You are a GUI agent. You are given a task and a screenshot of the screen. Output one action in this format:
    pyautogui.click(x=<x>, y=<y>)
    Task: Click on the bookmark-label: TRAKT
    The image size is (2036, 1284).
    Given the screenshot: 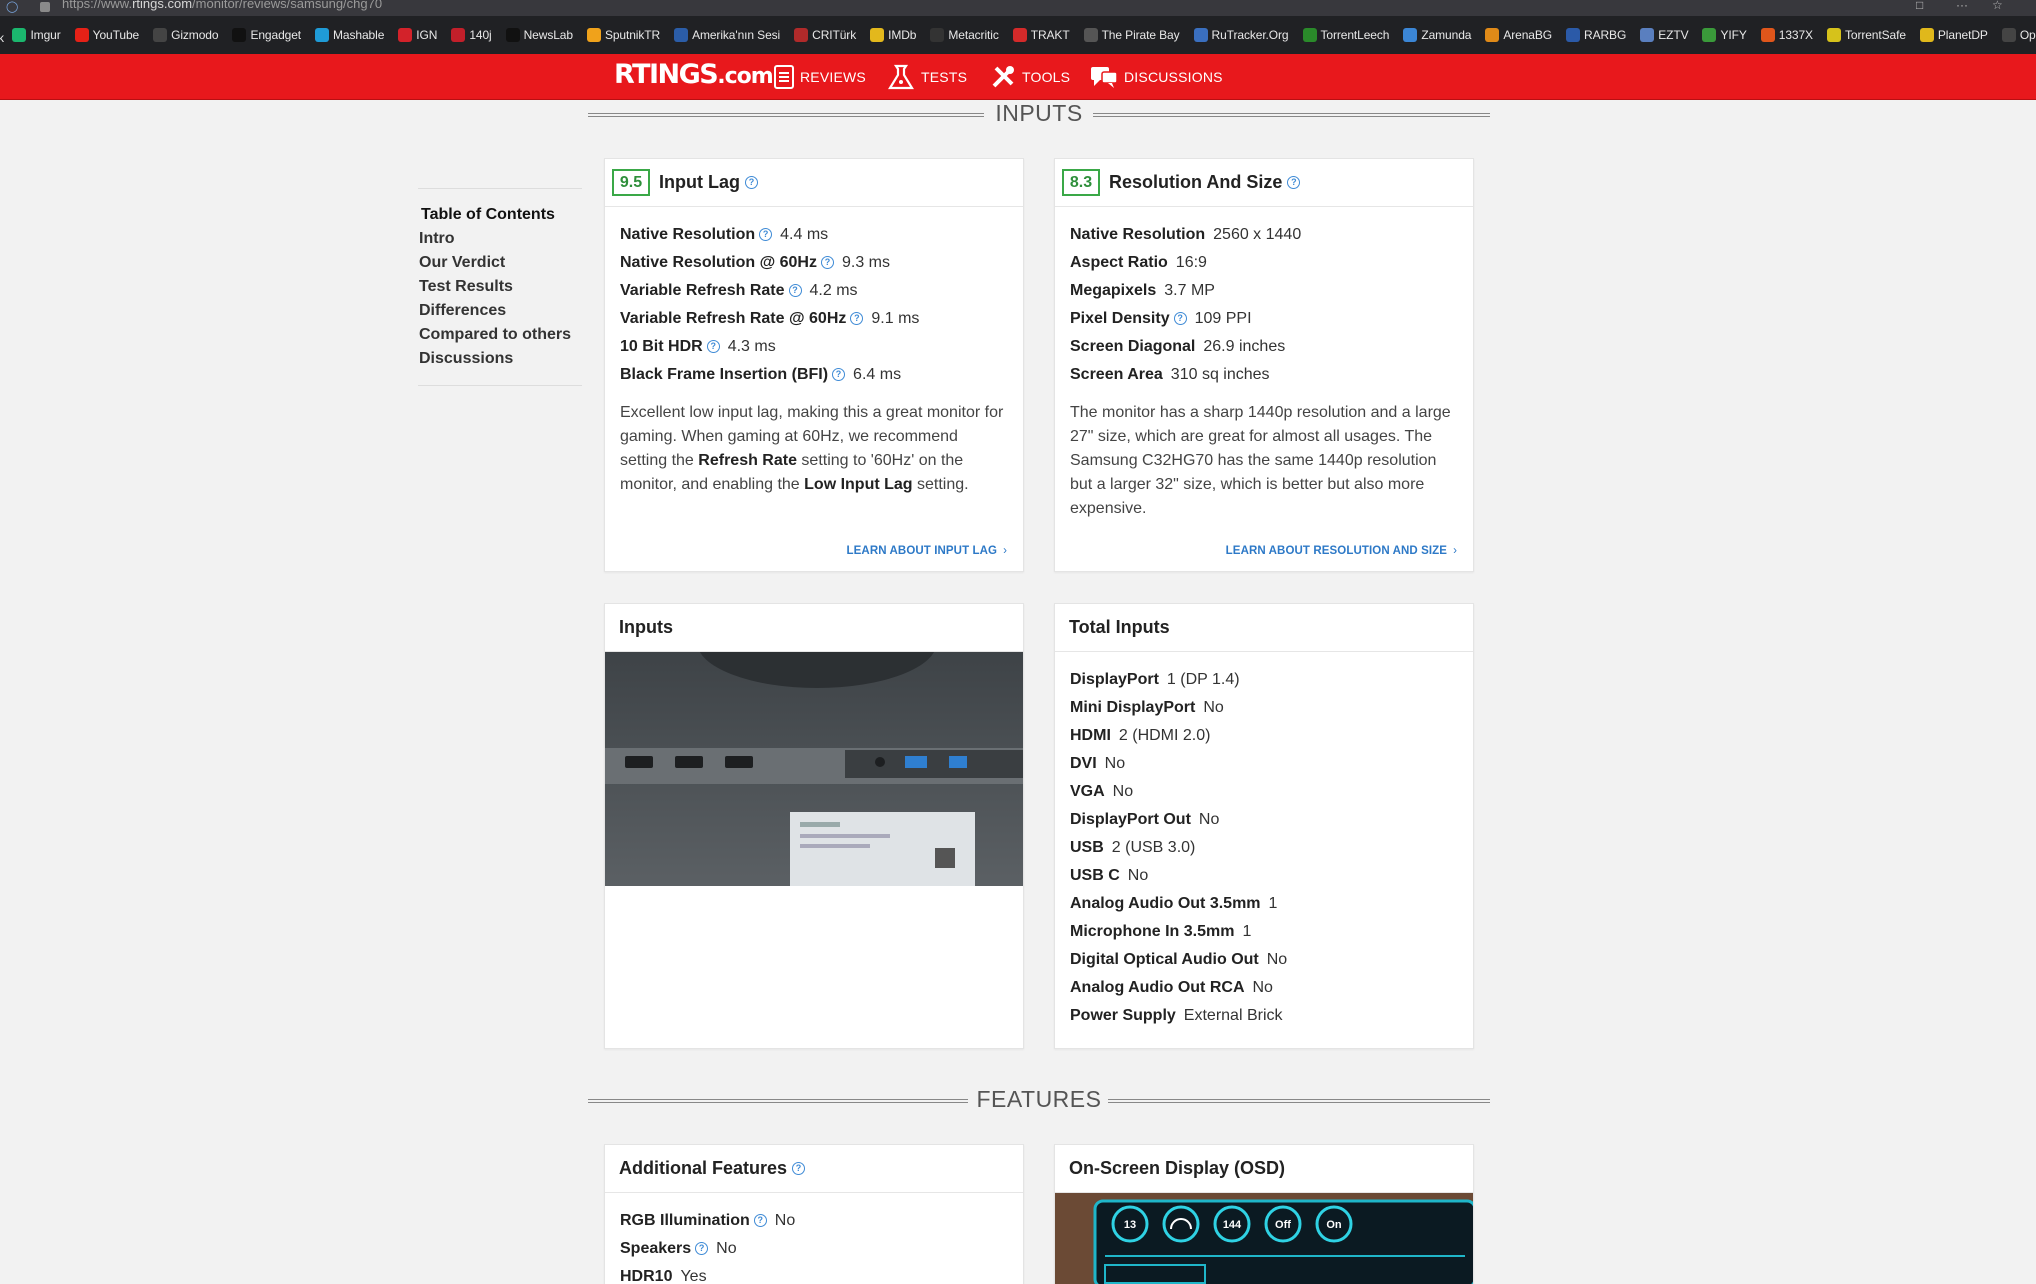 What is the action you would take?
    pyautogui.click(x=1050, y=35)
    